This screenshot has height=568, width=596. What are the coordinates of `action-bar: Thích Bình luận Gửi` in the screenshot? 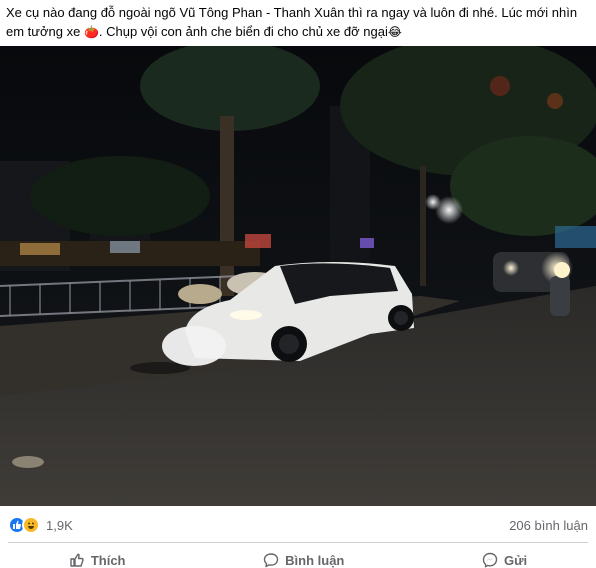 It's located at (298, 558).